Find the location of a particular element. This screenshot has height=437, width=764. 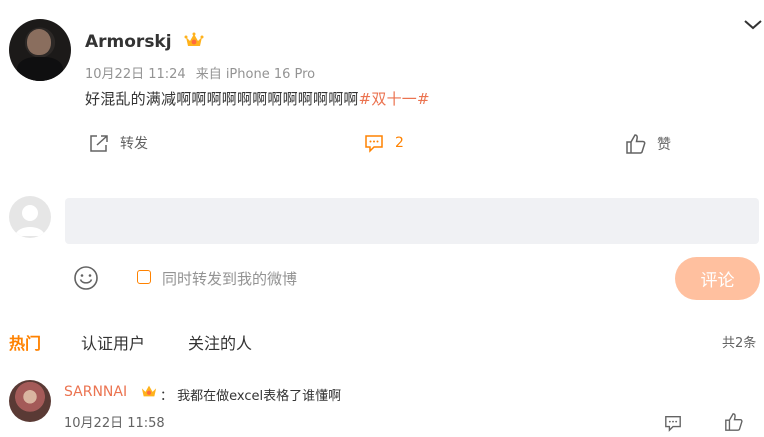

thumbs-up-icon is located at coordinates (636, 144).